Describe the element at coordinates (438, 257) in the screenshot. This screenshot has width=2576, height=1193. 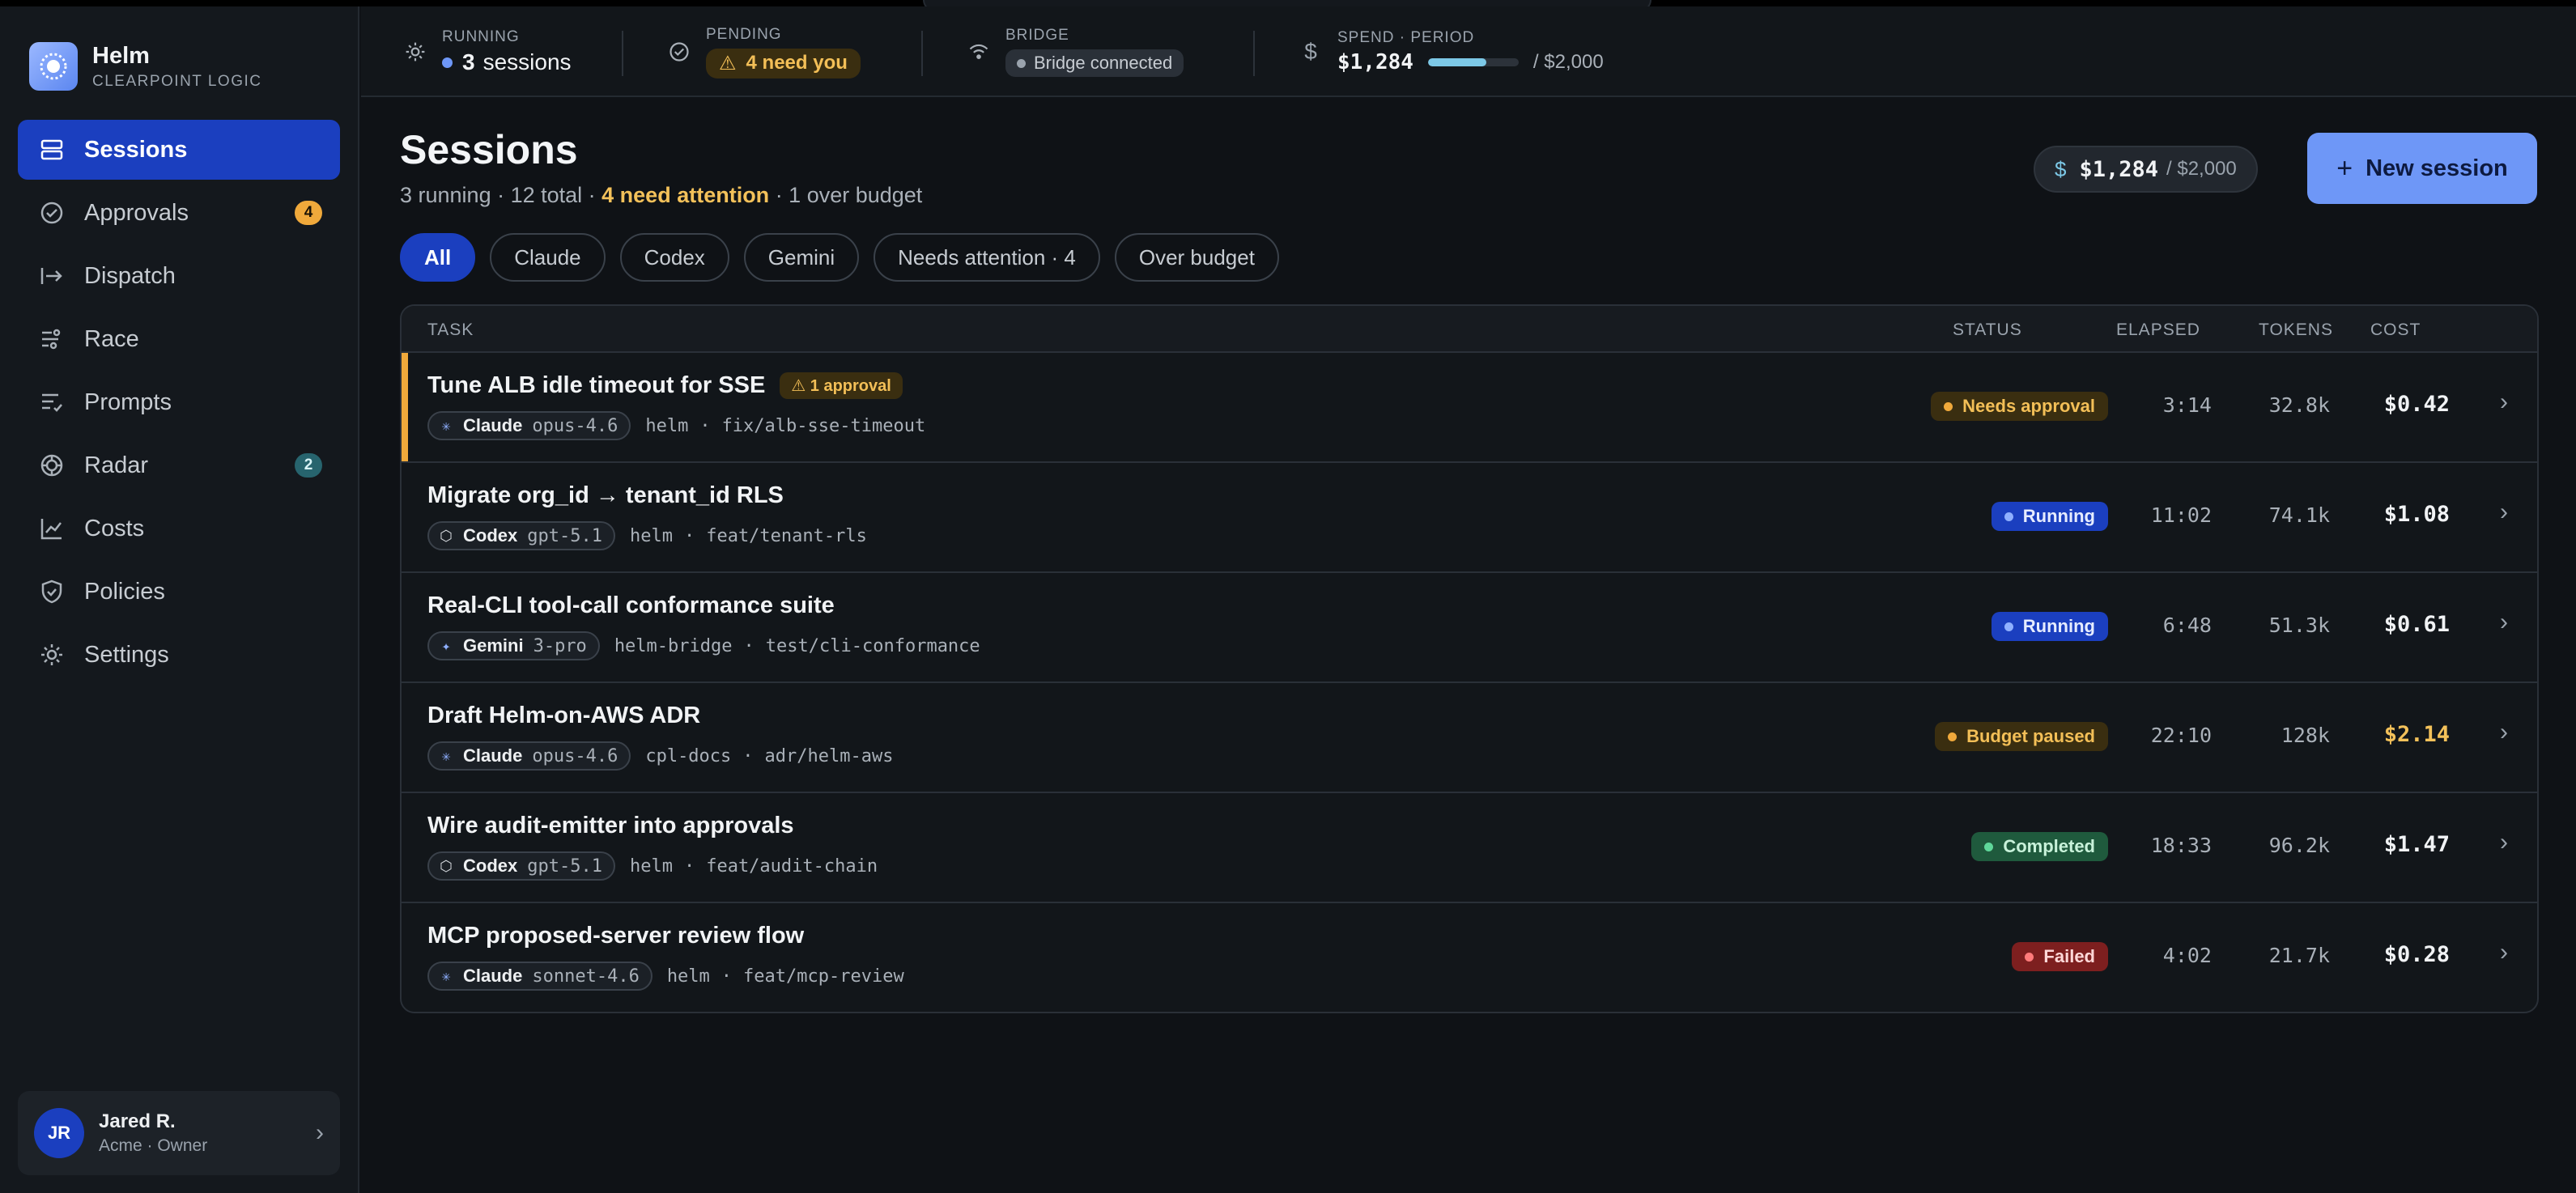
I see `filter-all: All` at that location.